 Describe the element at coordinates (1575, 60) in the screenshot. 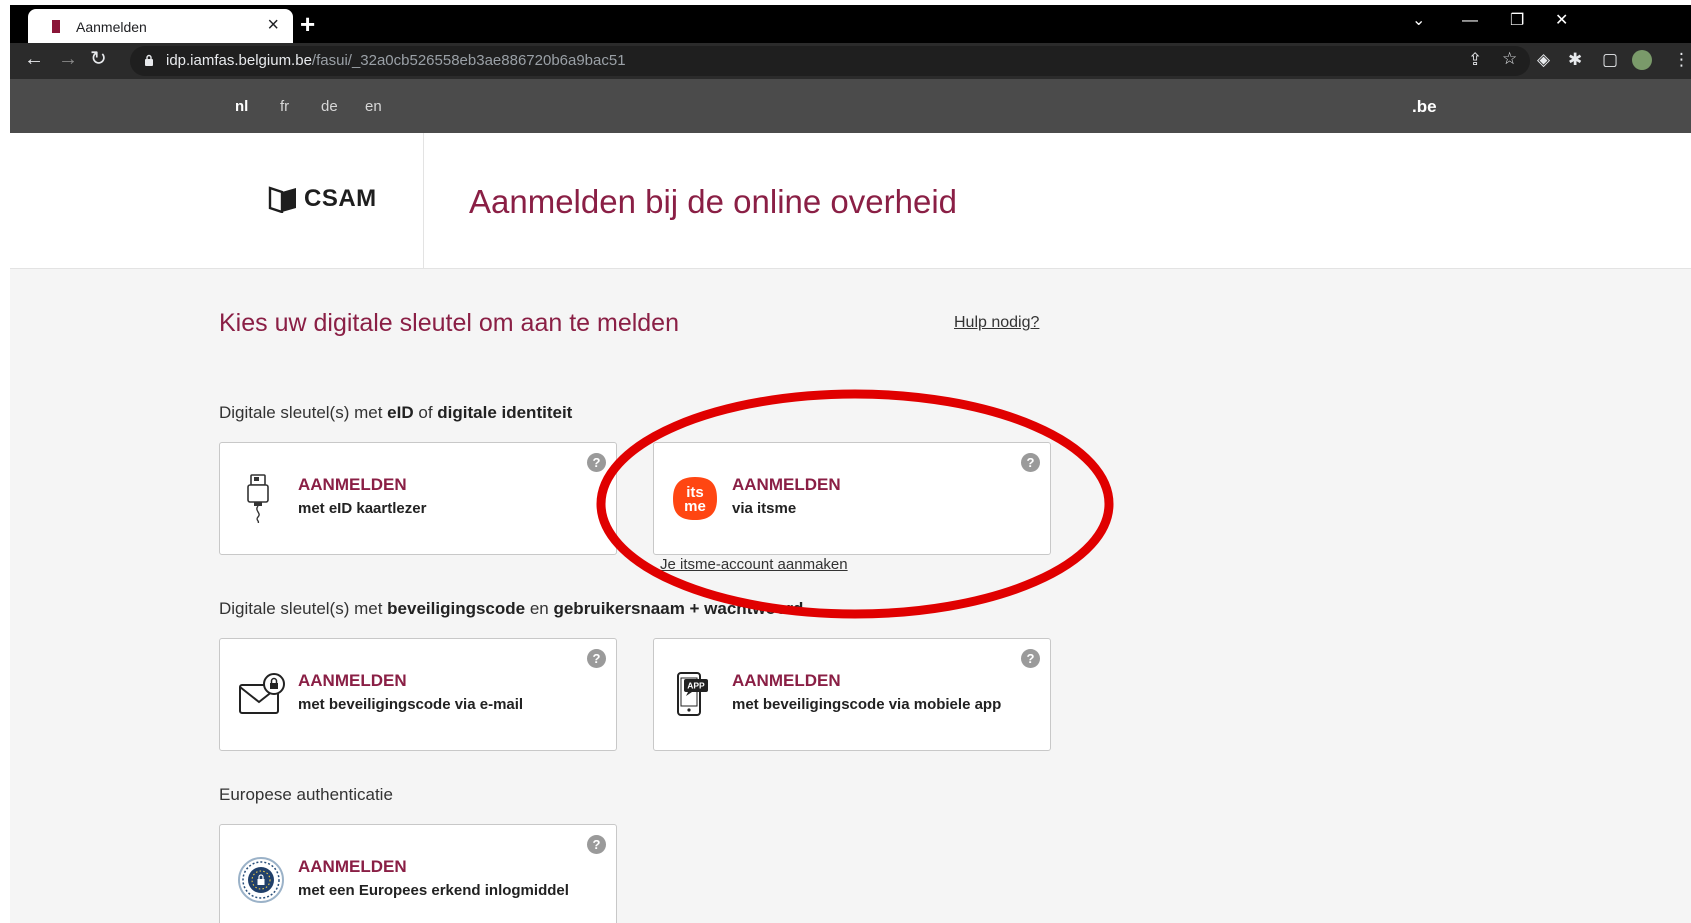

I see `puzzle-icon: ✱` at that location.